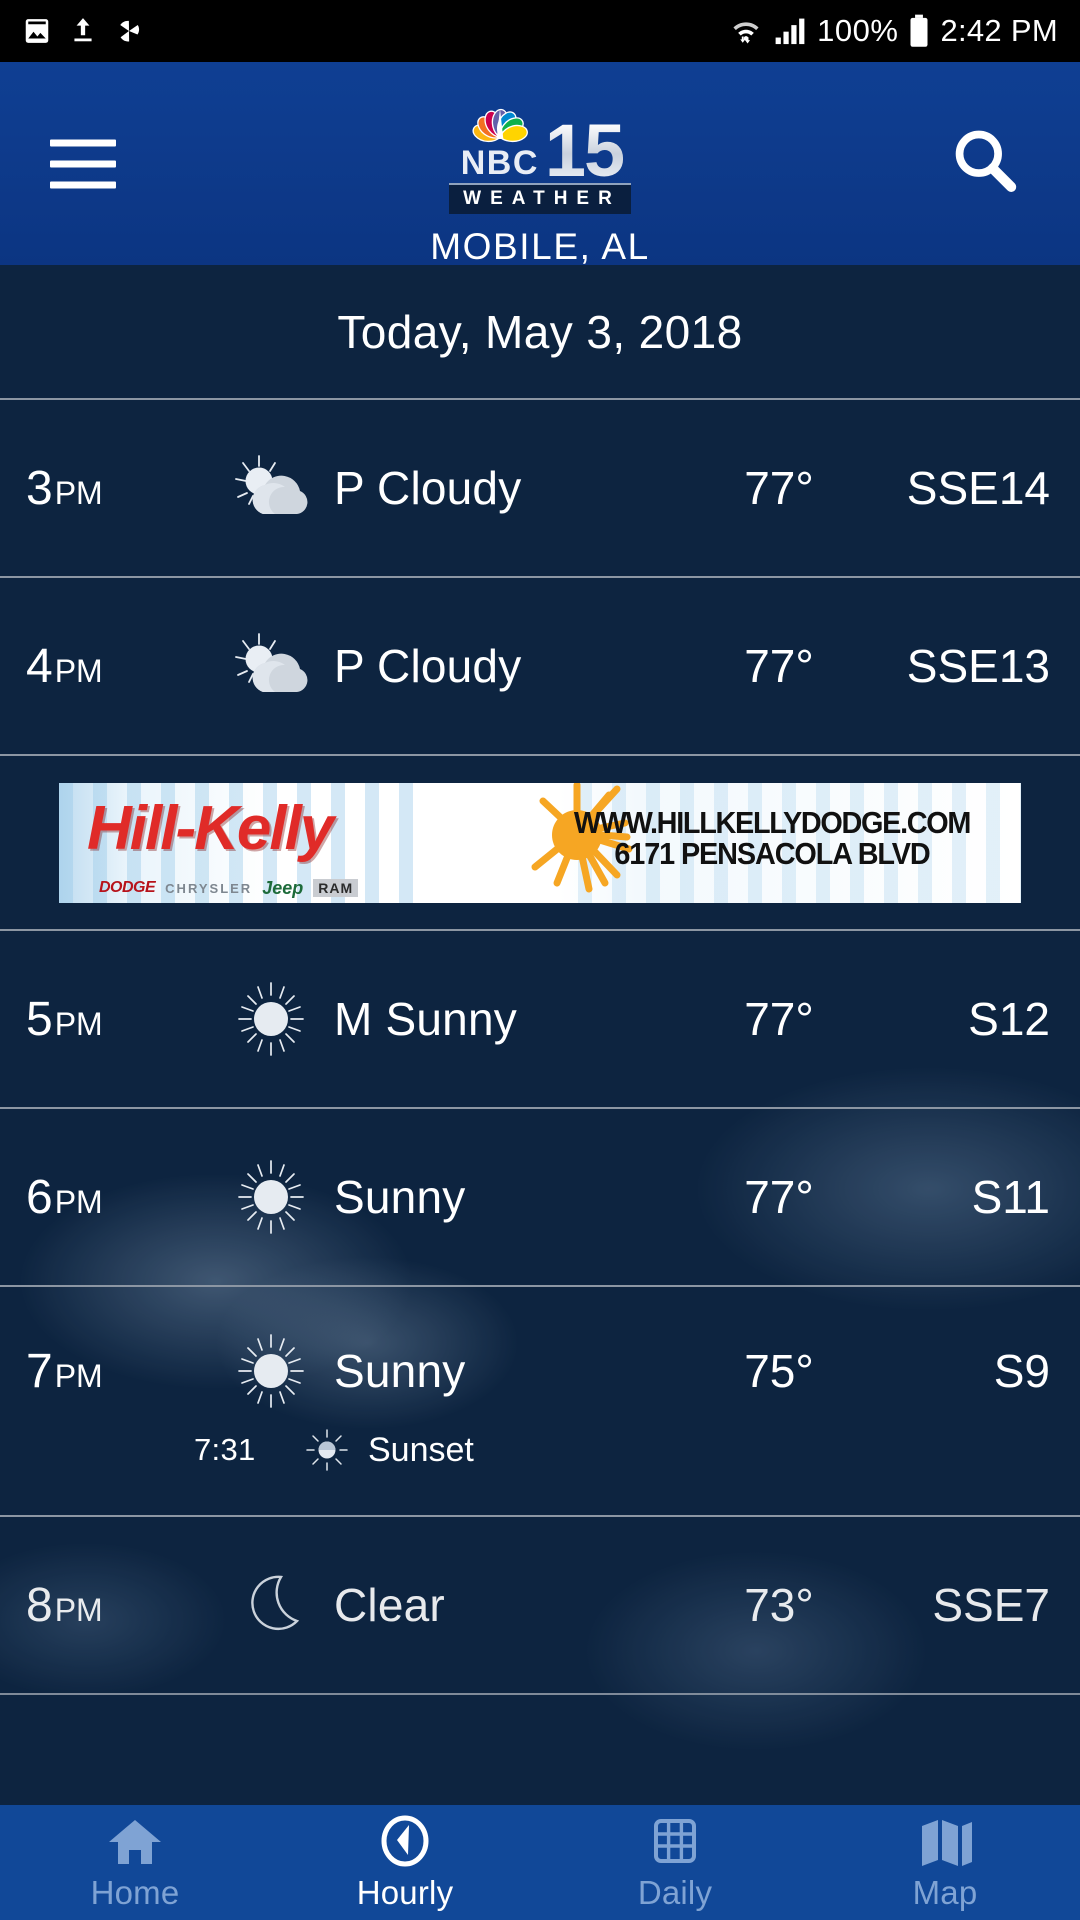 This screenshot has height=1920, width=1080. What do you see at coordinates (421, 1449) in the screenshot?
I see `sunset-label: Sunset` at bounding box center [421, 1449].